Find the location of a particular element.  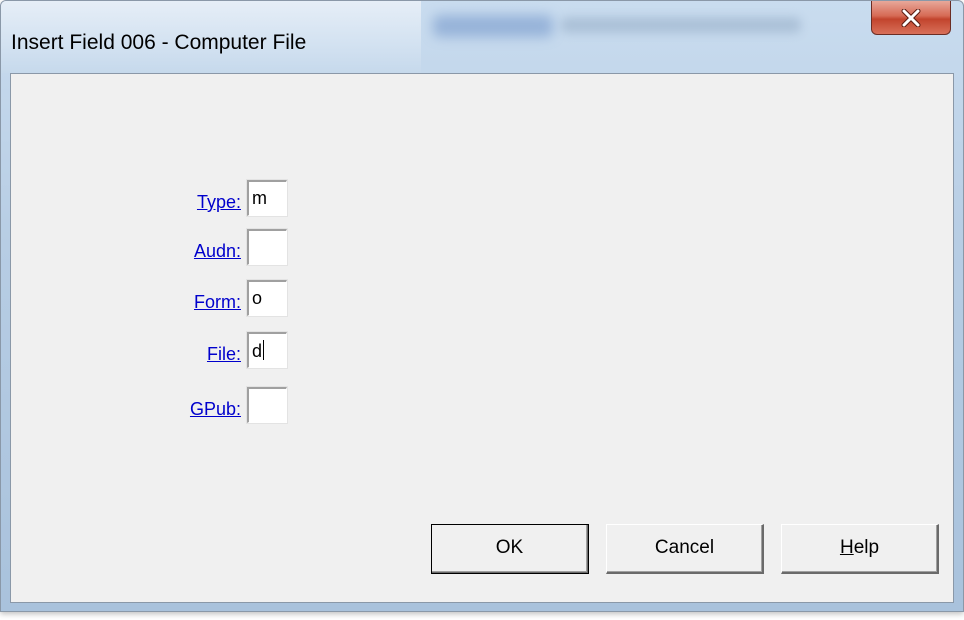

field-row-file: File: d is located at coordinates (211, 350).